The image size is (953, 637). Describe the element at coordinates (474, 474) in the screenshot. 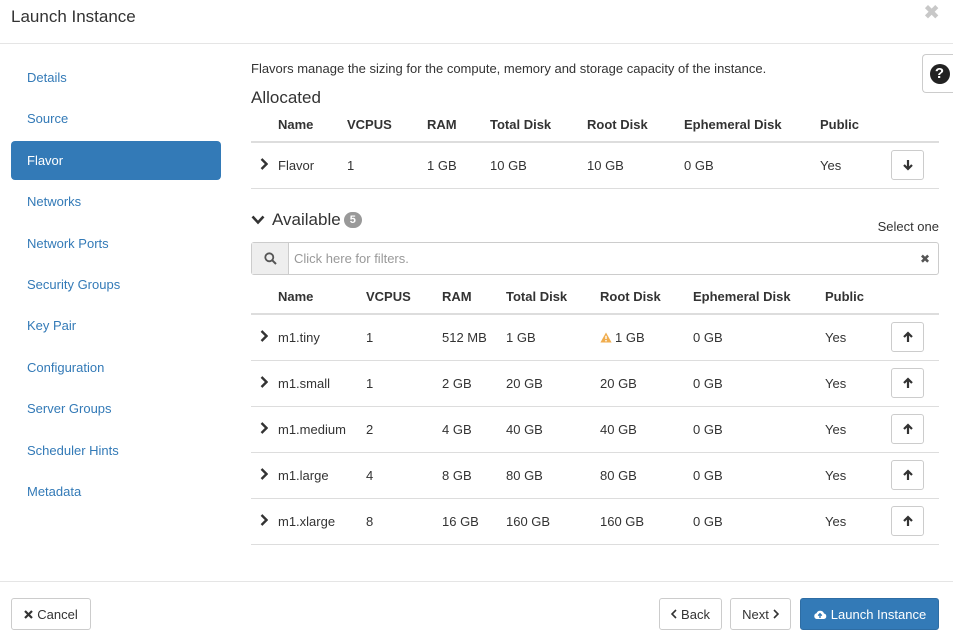

I see `flavor-ram: 8 GB` at that location.